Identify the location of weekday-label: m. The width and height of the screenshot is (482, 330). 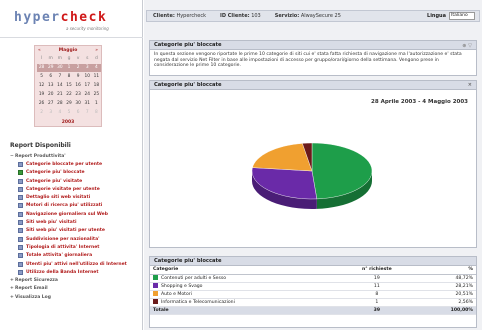
(60, 58).